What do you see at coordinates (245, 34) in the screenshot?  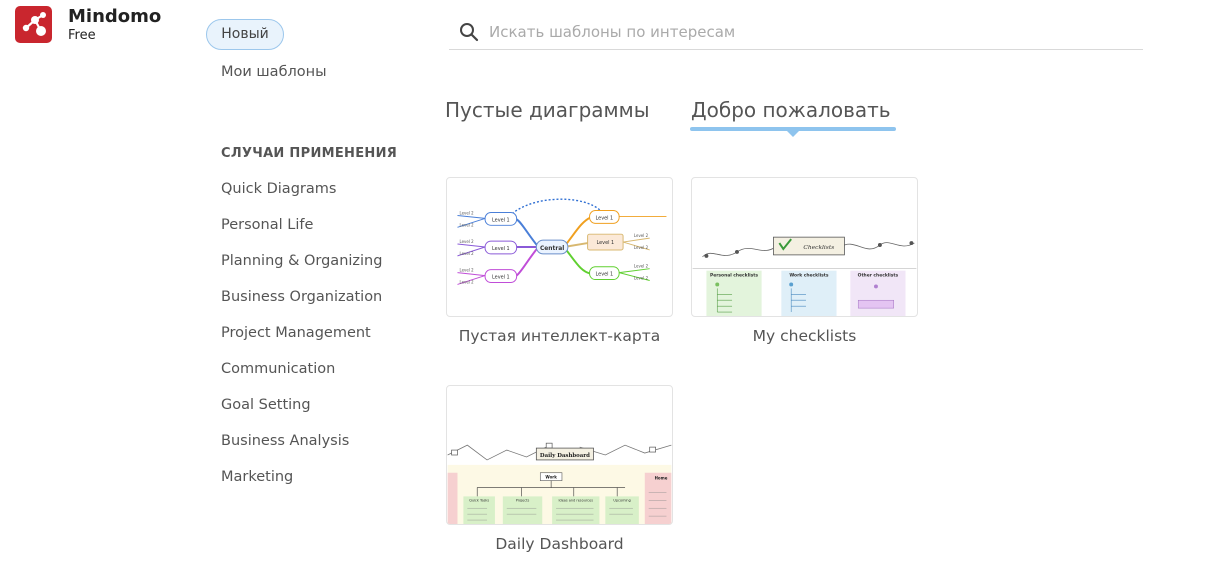 I see `new-button: Новый` at bounding box center [245, 34].